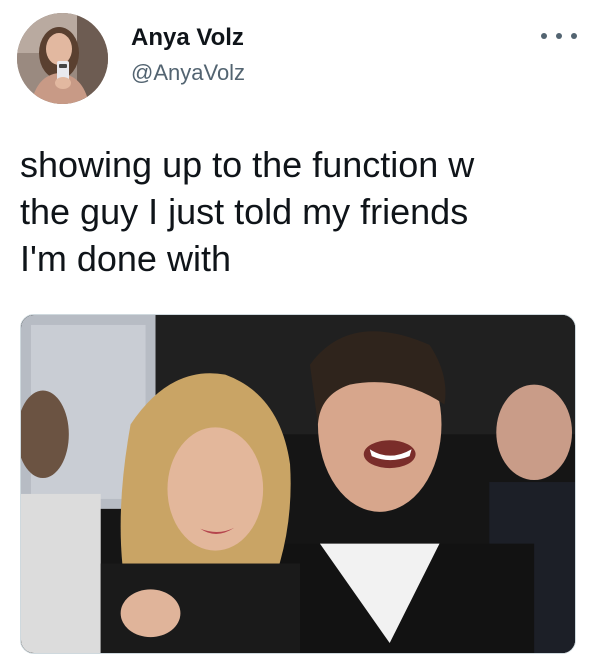 This screenshot has width=599, height=672. I want to click on avatar-photo-icon, so click(62, 58).